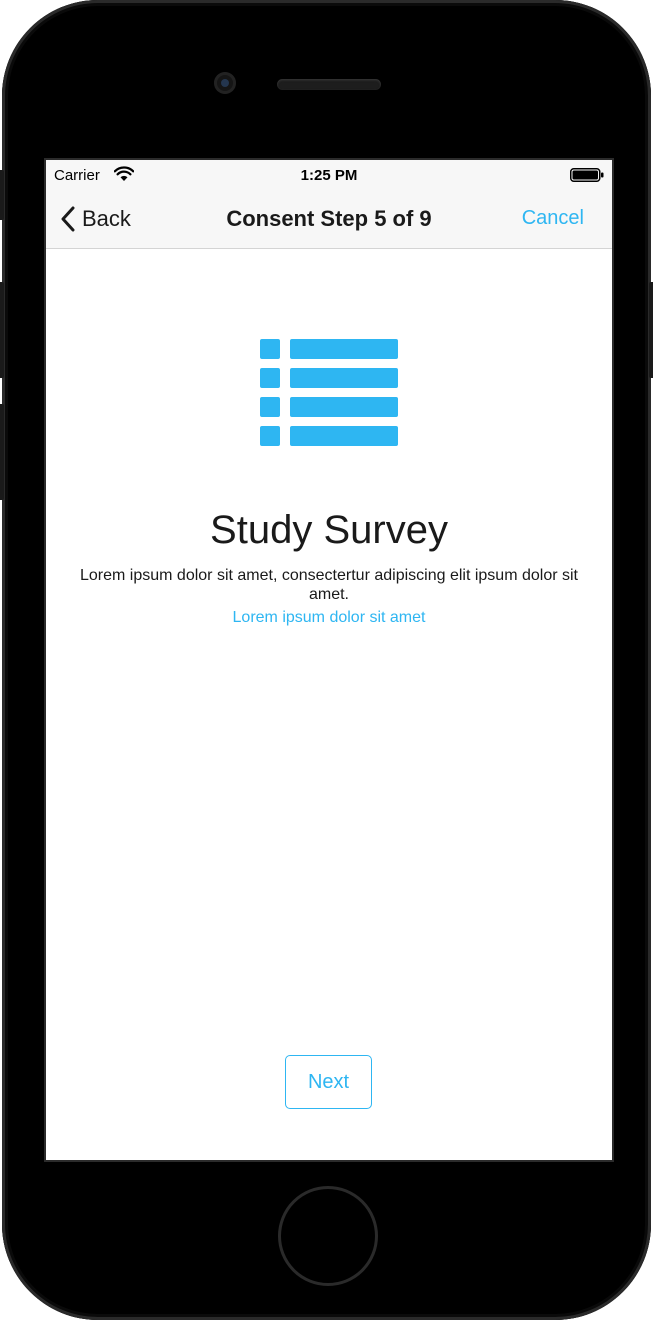 The width and height of the screenshot is (653, 1322). Describe the element at coordinates (329, 84) in the screenshot. I see `earpiece-speaker` at that location.